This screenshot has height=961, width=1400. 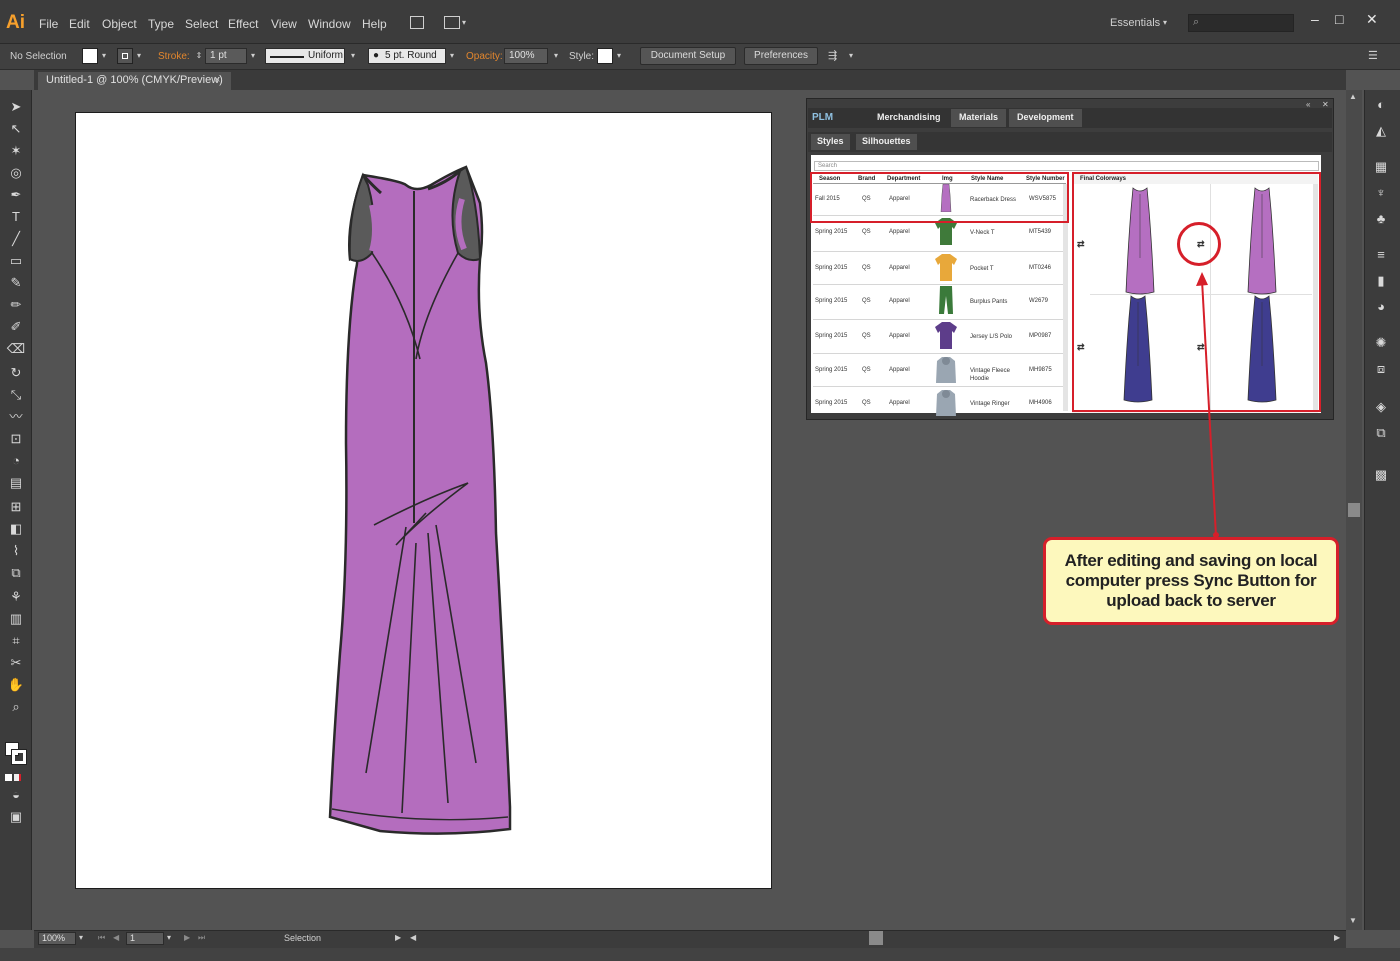 I want to click on graph-icon: ▥, so click(x=16, y=619).